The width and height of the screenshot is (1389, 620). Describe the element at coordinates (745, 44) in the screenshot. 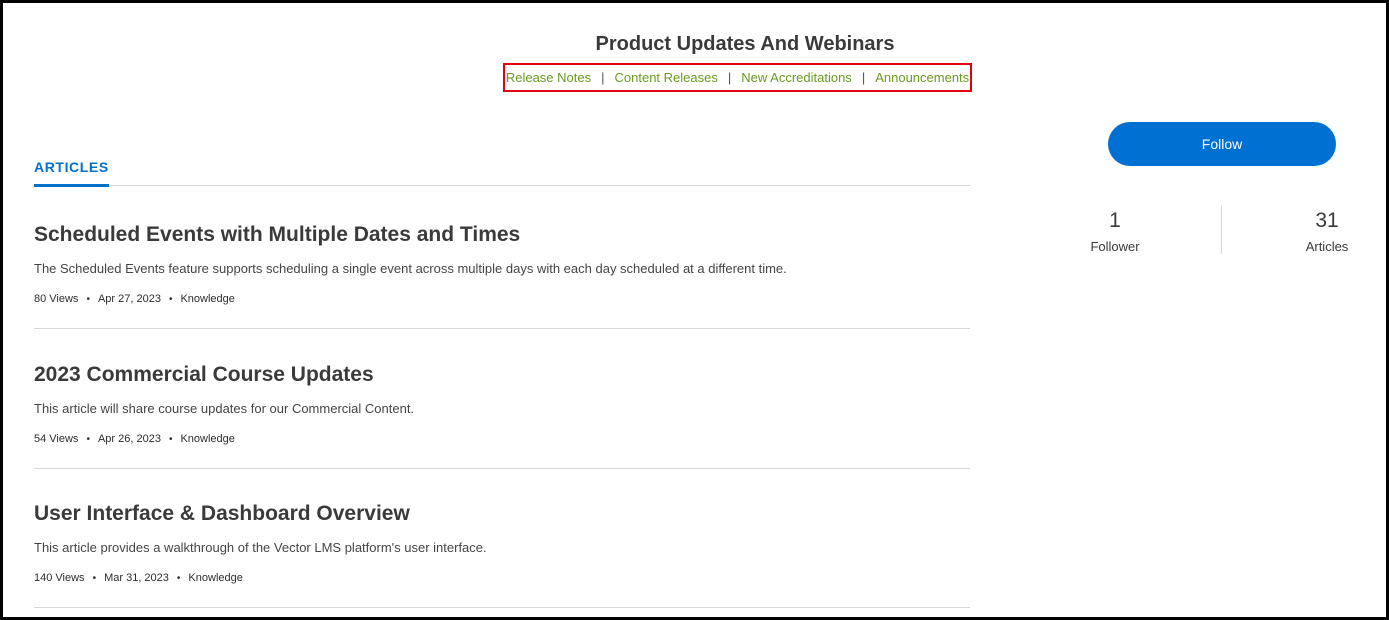

I see `page-title-text: Product Updates And Webinars` at that location.